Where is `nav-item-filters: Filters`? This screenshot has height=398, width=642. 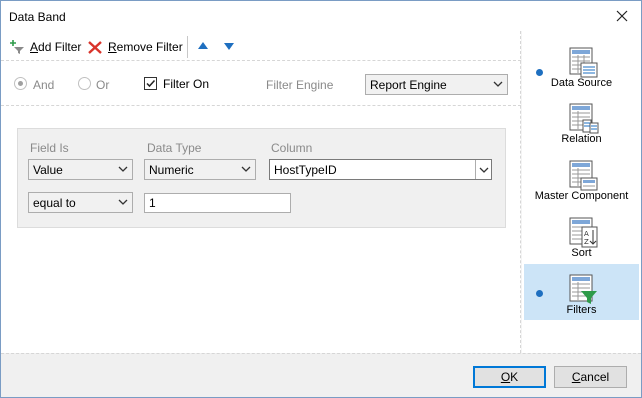 nav-item-filters: Filters is located at coordinates (581, 292).